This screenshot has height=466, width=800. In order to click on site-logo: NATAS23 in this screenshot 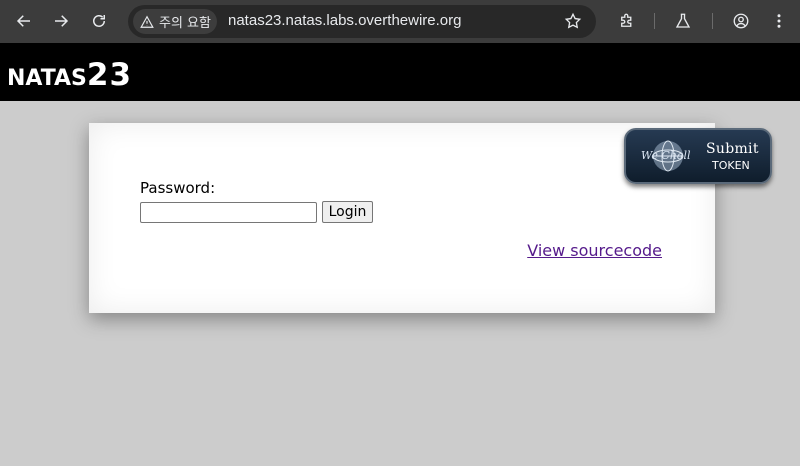, I will do `click(69, 75)`.